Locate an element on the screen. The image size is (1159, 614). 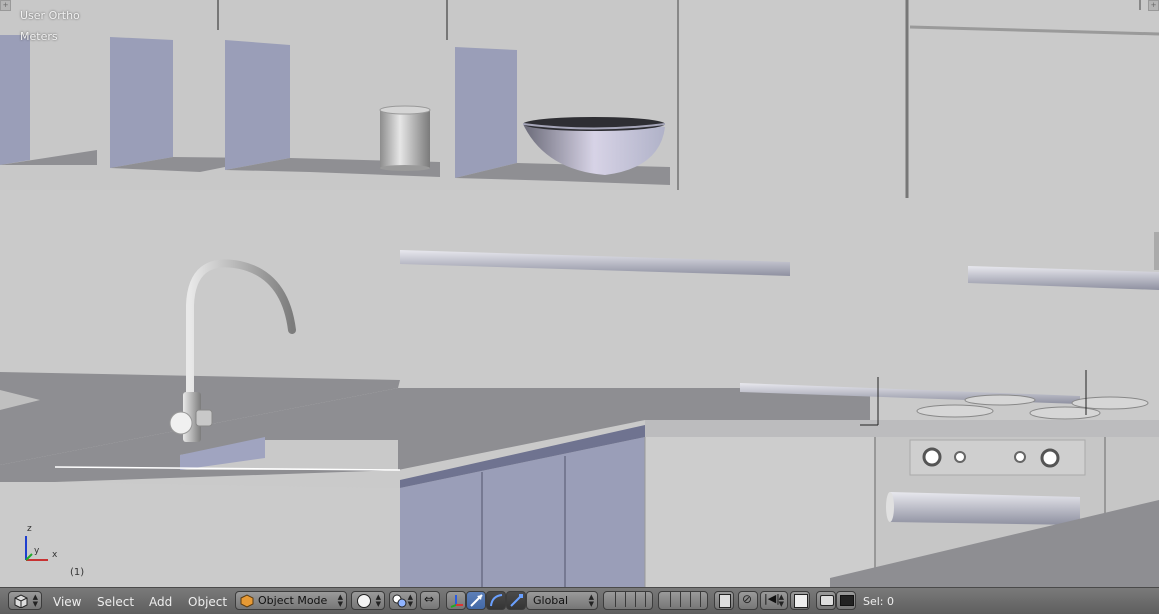
mode-select: Object Mode ▲ ▼ is located at coordinates (291, 600).